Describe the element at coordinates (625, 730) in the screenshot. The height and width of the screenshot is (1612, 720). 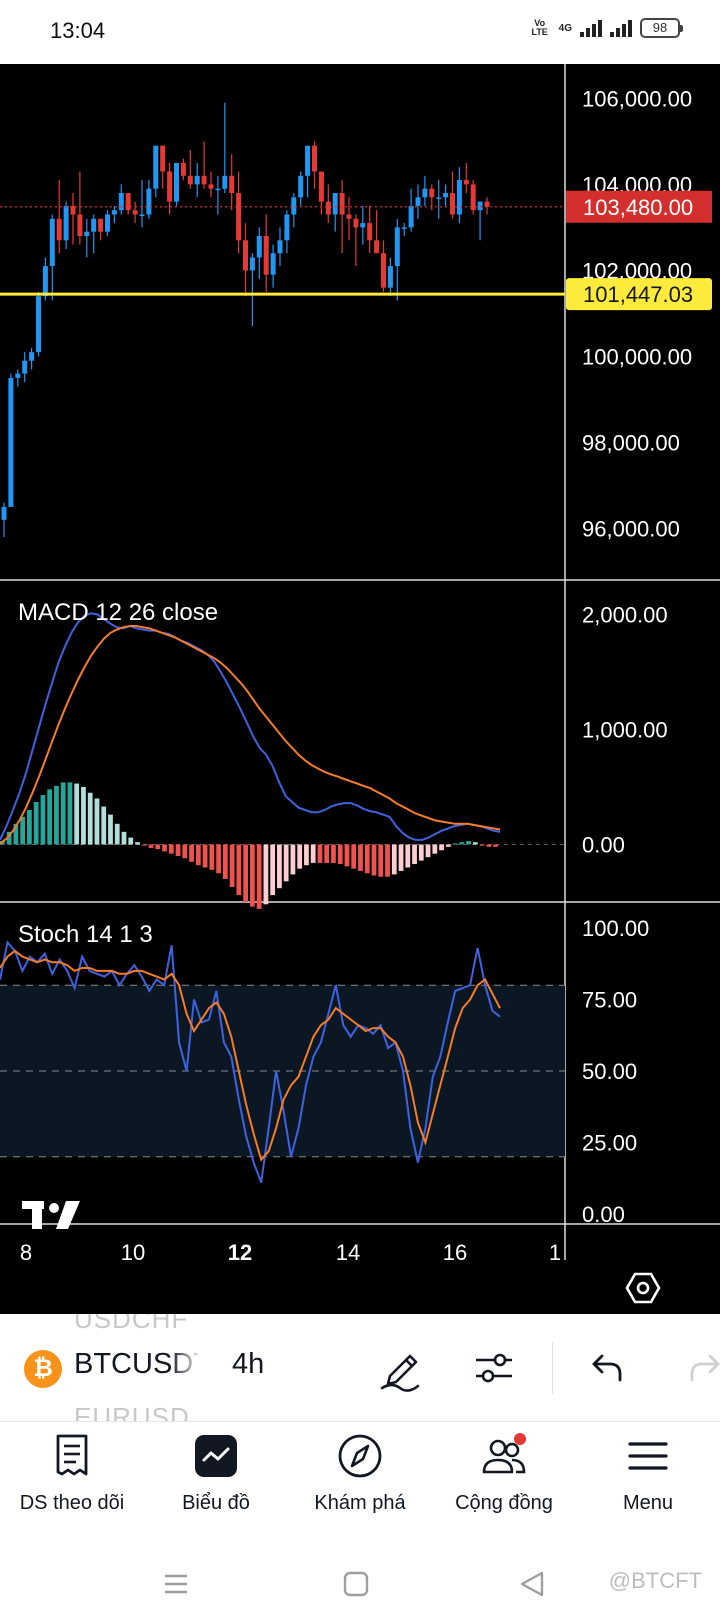
I see `macd-tick: 1,000.00` at that location.